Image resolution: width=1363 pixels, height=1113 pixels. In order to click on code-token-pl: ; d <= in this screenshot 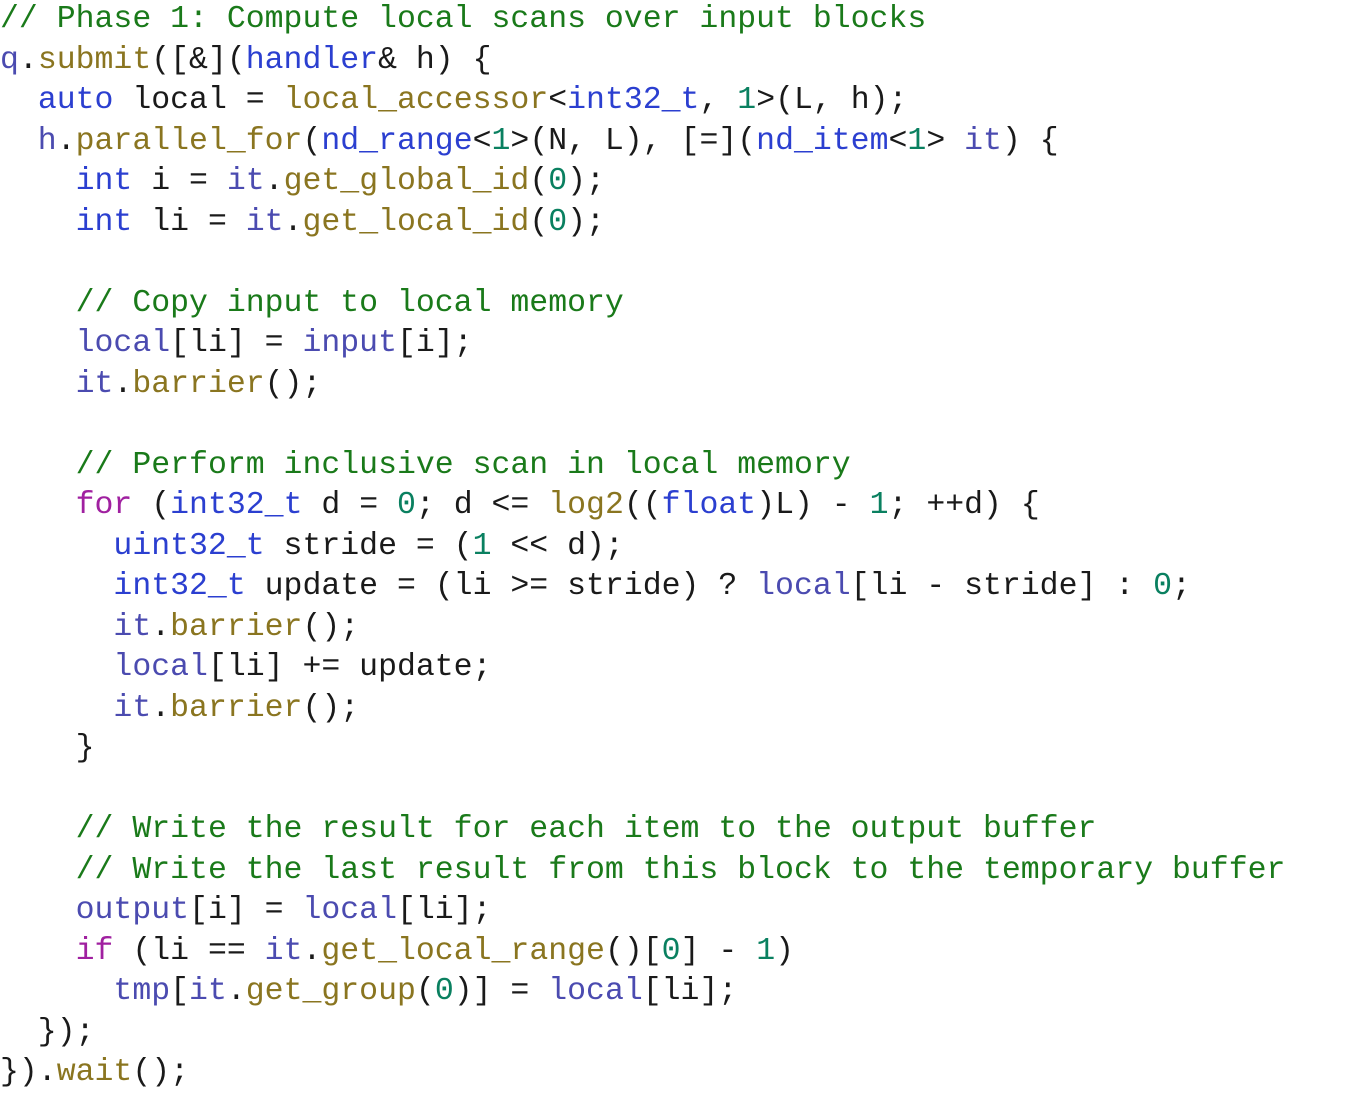, I will do `click(482, 505)`.